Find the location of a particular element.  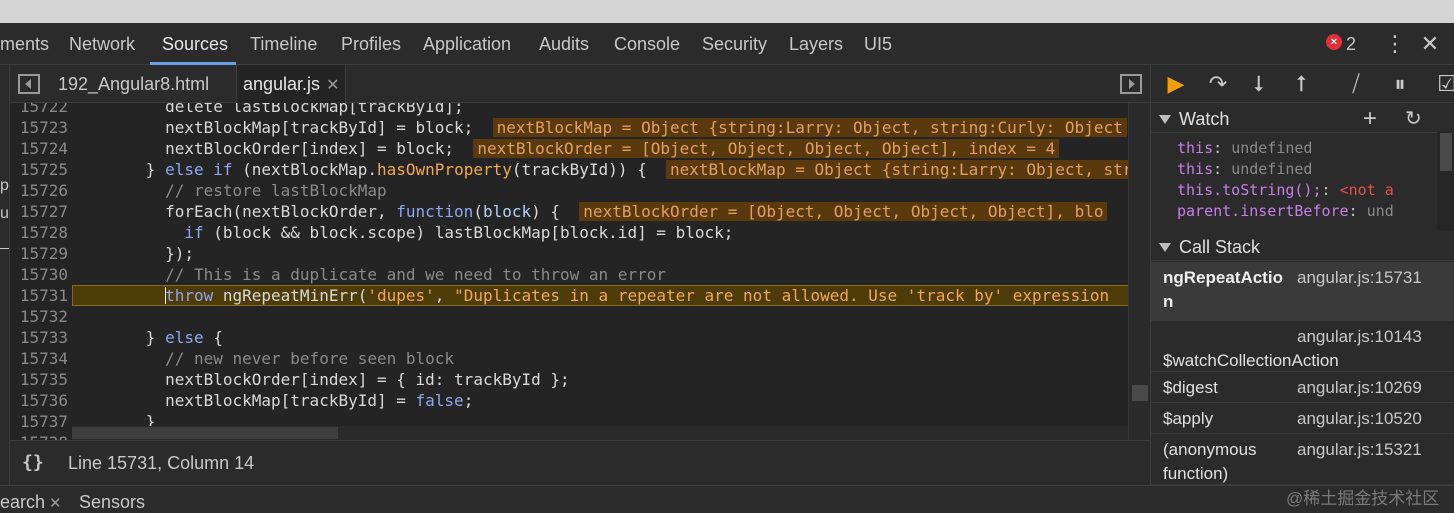

toggle-navigator-icon is located at coordinates (29, 84).